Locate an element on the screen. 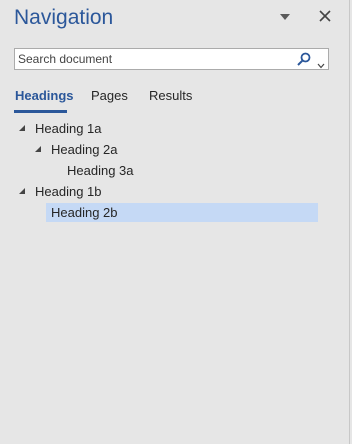 The width and height of the screenshot is (352, 444). chevron-down-icon is located at coordinates (321, 66).